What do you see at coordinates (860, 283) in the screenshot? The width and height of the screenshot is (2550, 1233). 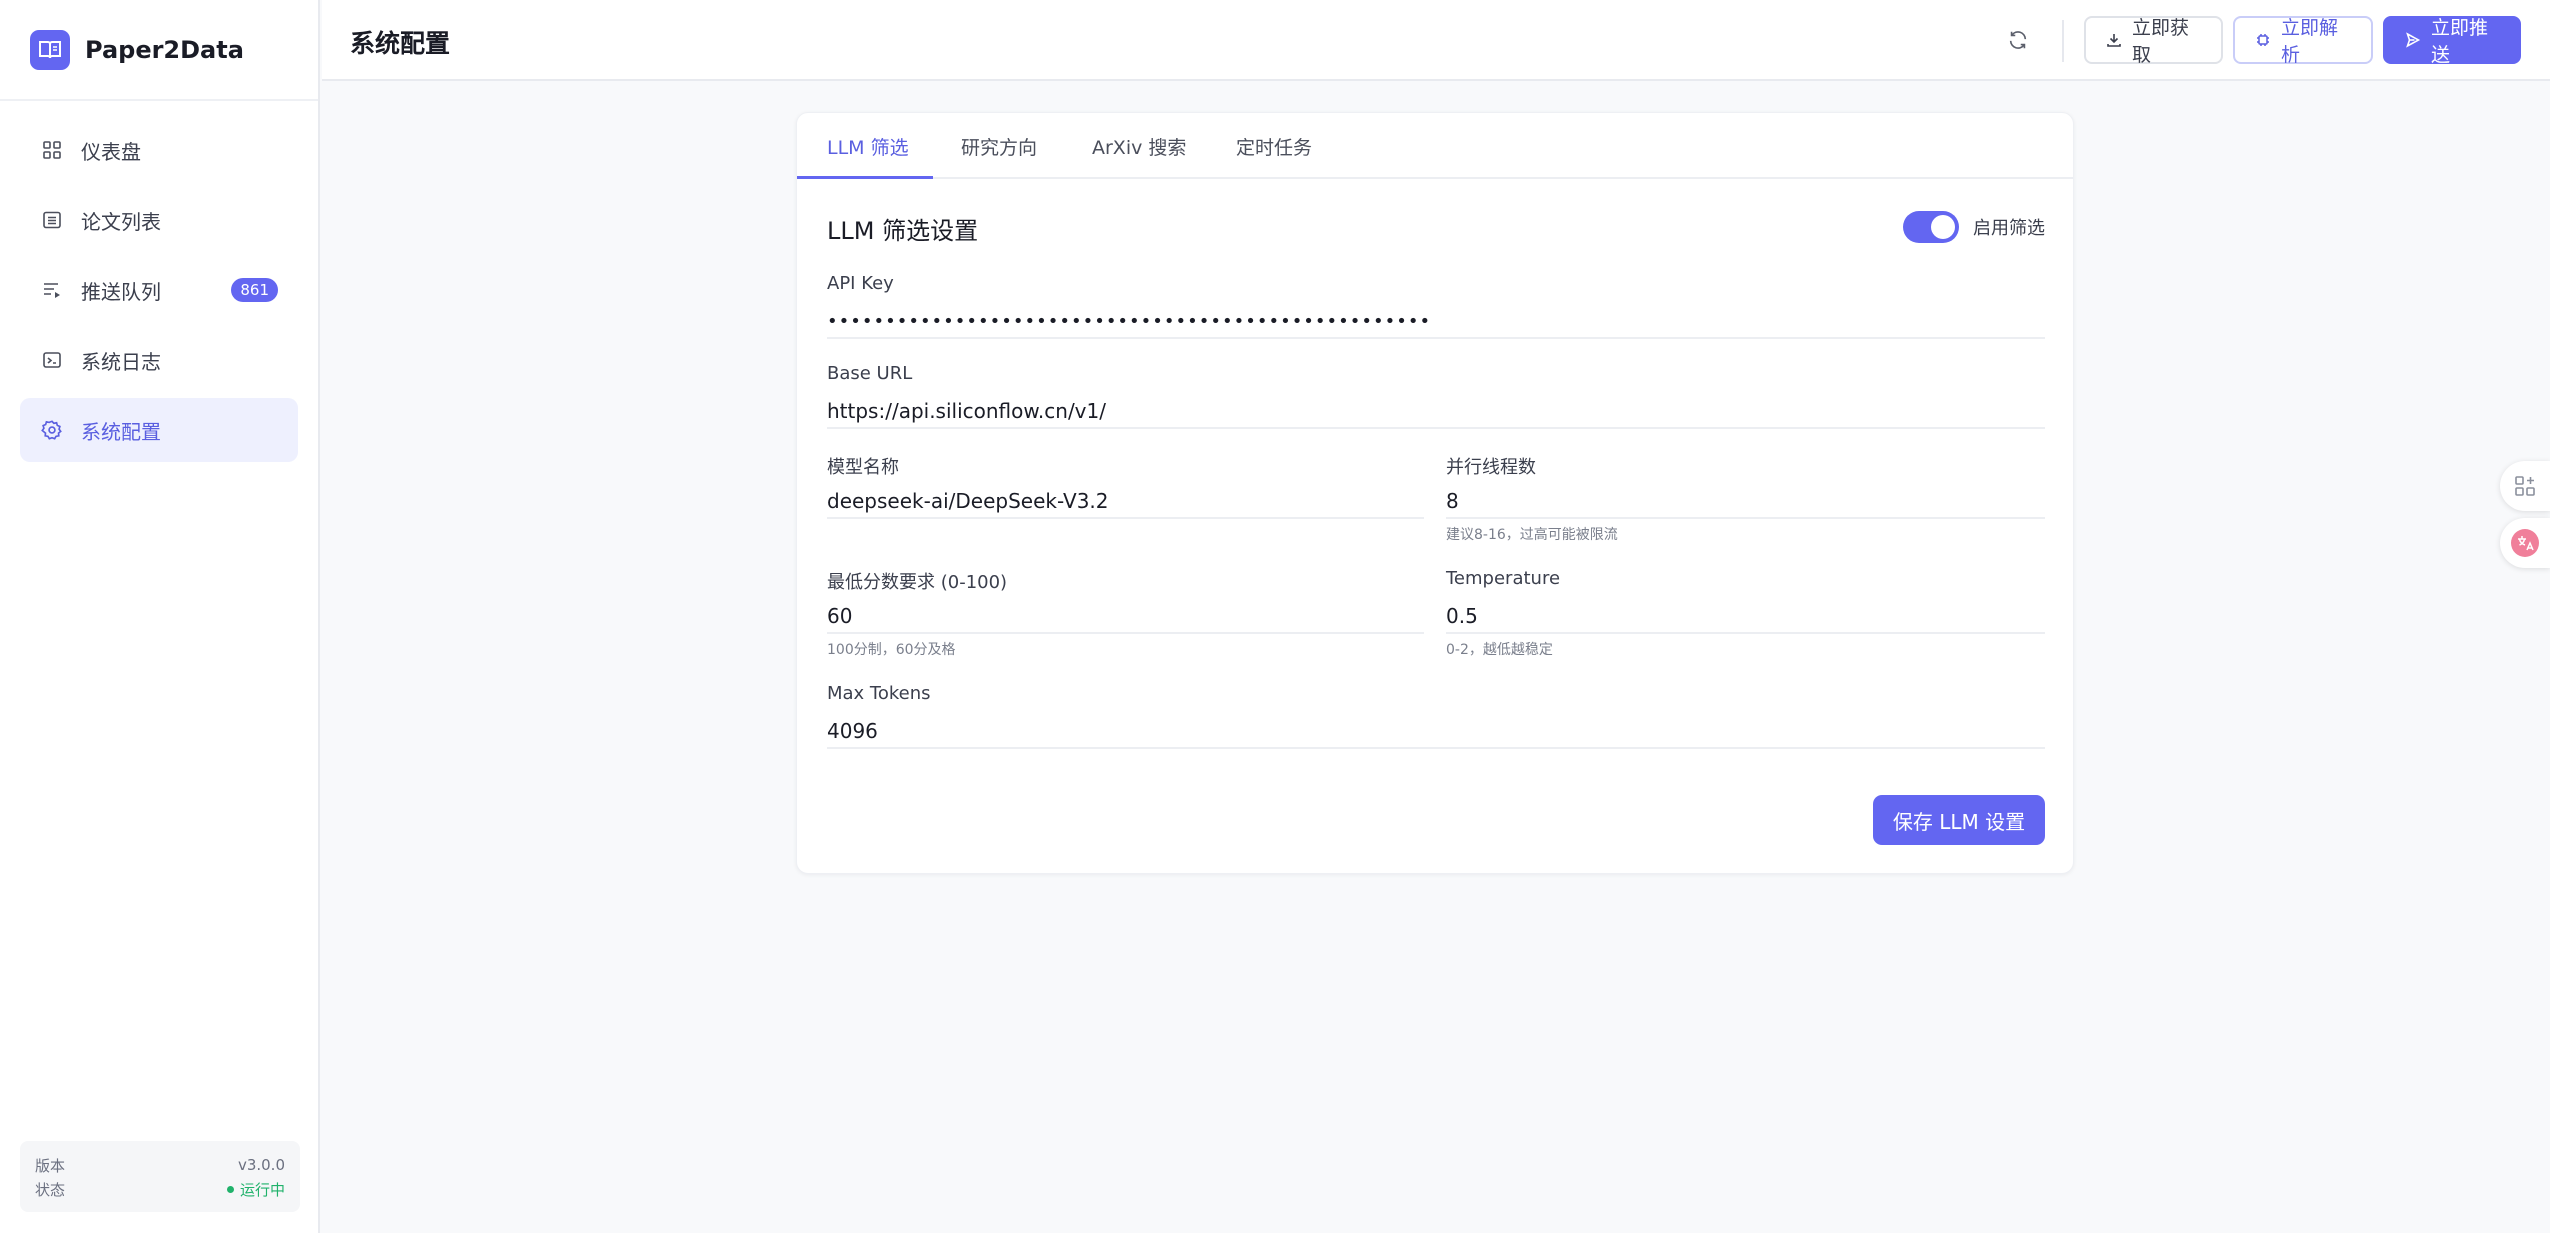 I see `api-key-label: API Key` at bounding box center [860, 283].